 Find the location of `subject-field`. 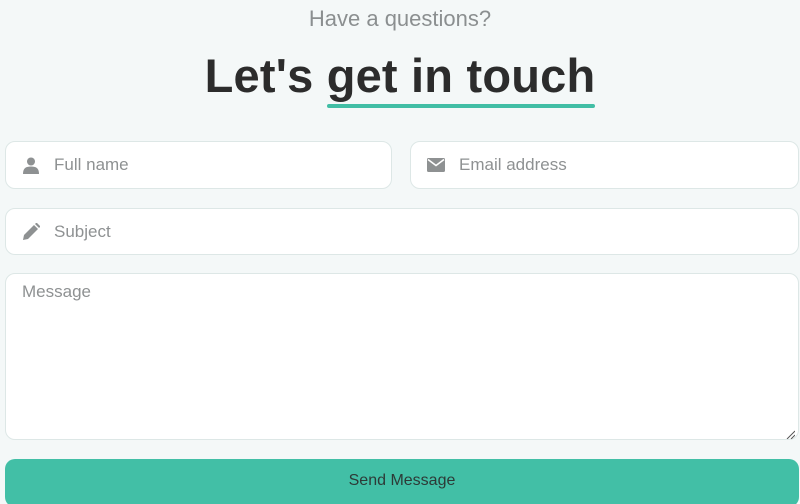

subject-field is located at coordinates (402, 231).